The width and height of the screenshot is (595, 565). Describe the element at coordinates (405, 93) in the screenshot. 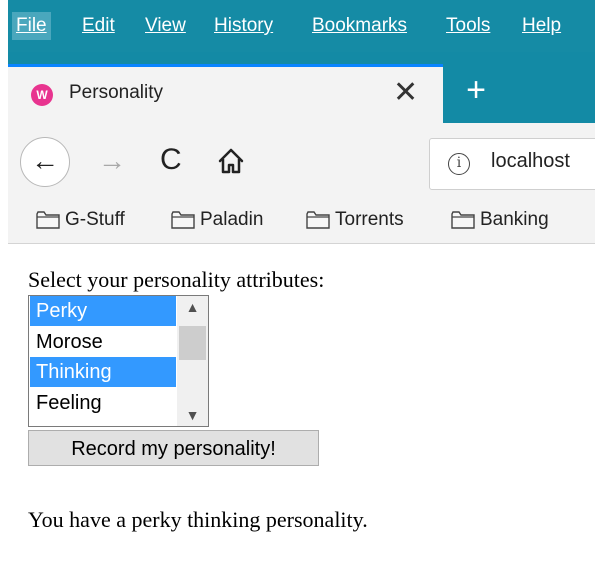

I see `close-icon: ✕` at that location.